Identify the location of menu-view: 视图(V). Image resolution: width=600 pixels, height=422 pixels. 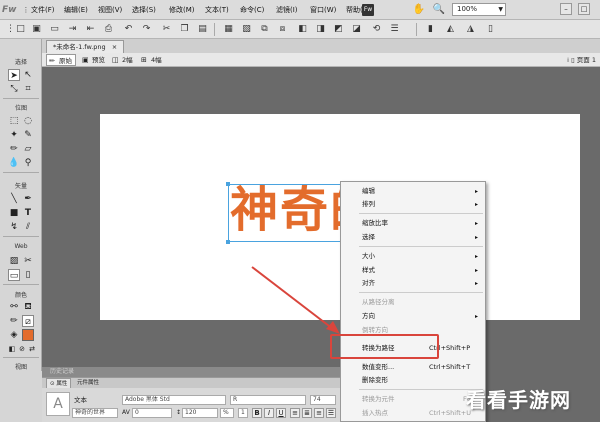
(110, 10).